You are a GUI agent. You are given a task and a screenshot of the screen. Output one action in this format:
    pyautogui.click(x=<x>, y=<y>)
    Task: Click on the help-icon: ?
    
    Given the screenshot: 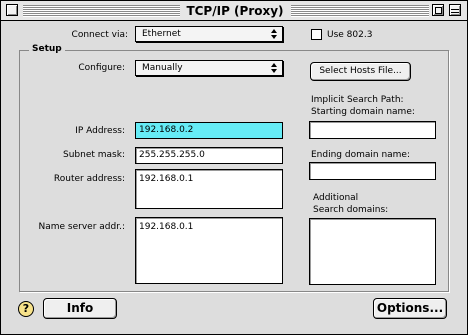 What is the action you would take?
    pyautogui.click(x=26, y=309)
    